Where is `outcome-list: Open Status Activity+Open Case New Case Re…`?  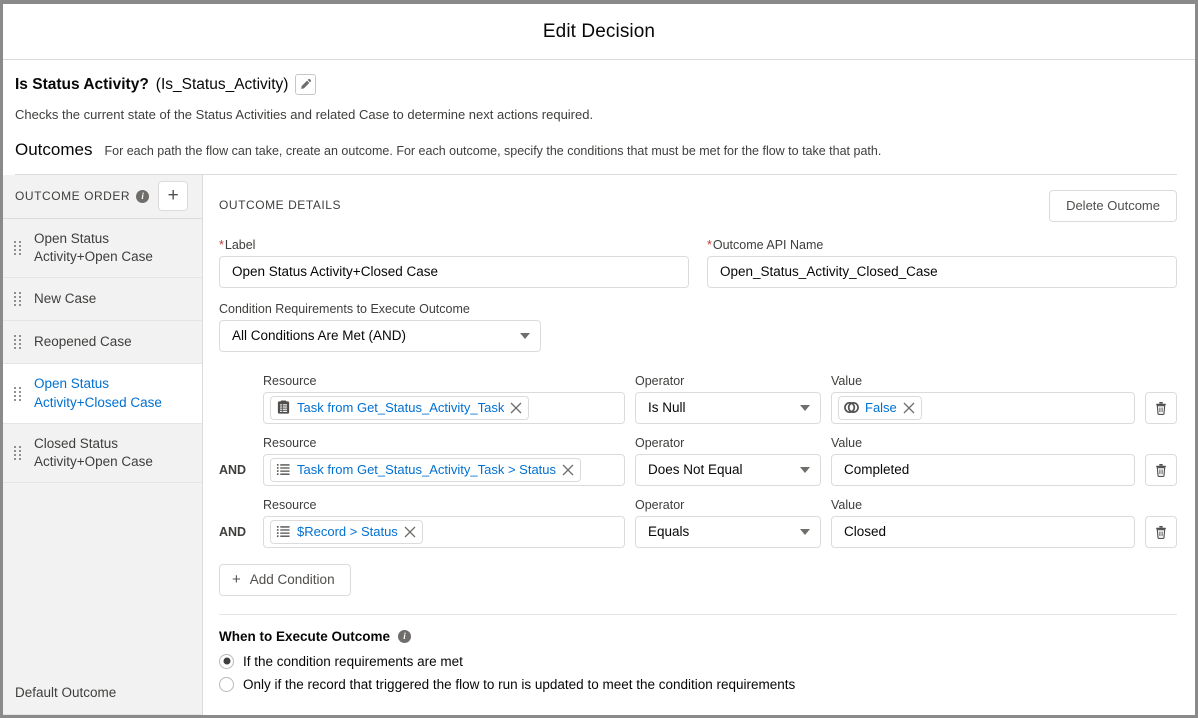 outcome-list: Open Status Activity+Open Case New Case Re… is located at coordinates (102, 445).